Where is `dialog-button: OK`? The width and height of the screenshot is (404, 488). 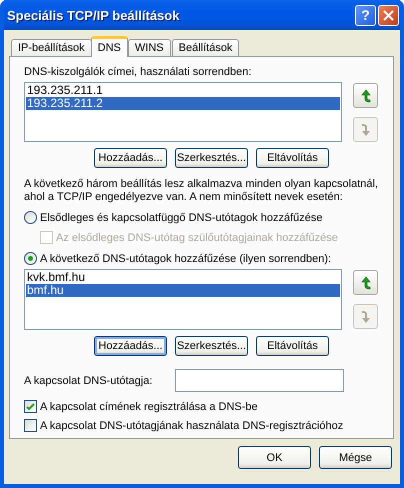
dialog-button: OK is located at coordinates (274, 457).